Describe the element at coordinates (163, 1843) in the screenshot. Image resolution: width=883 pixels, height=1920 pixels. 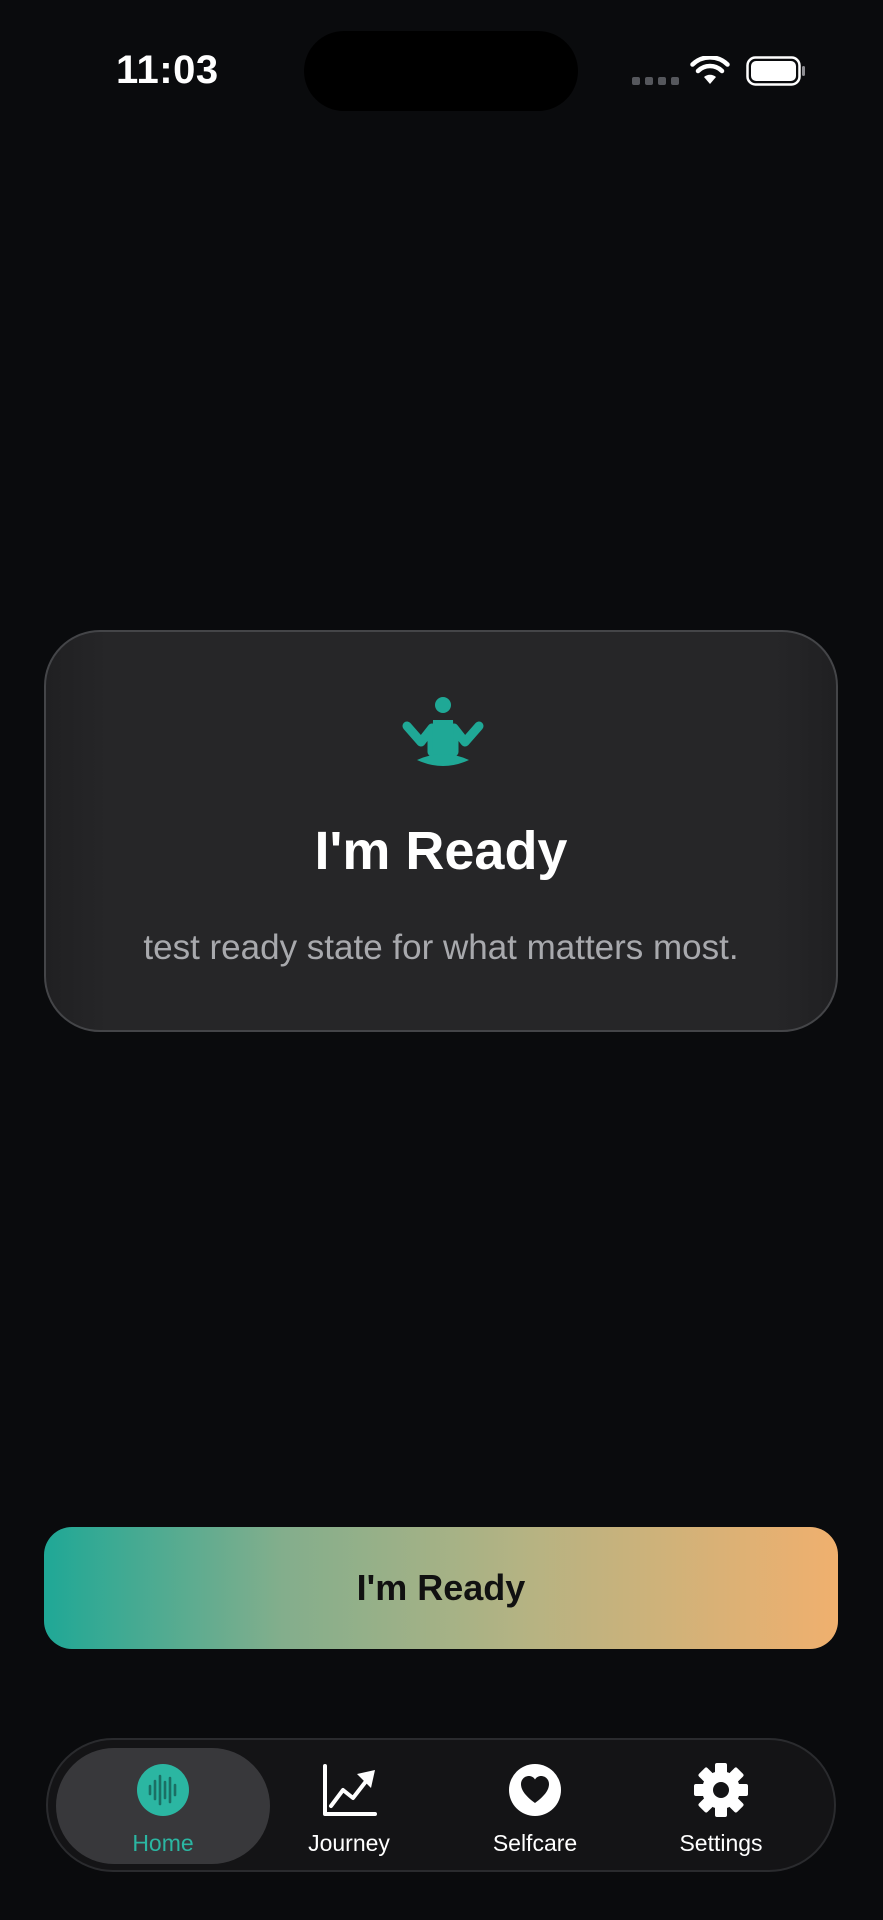
I see `tab-label-home: Home` at that location.